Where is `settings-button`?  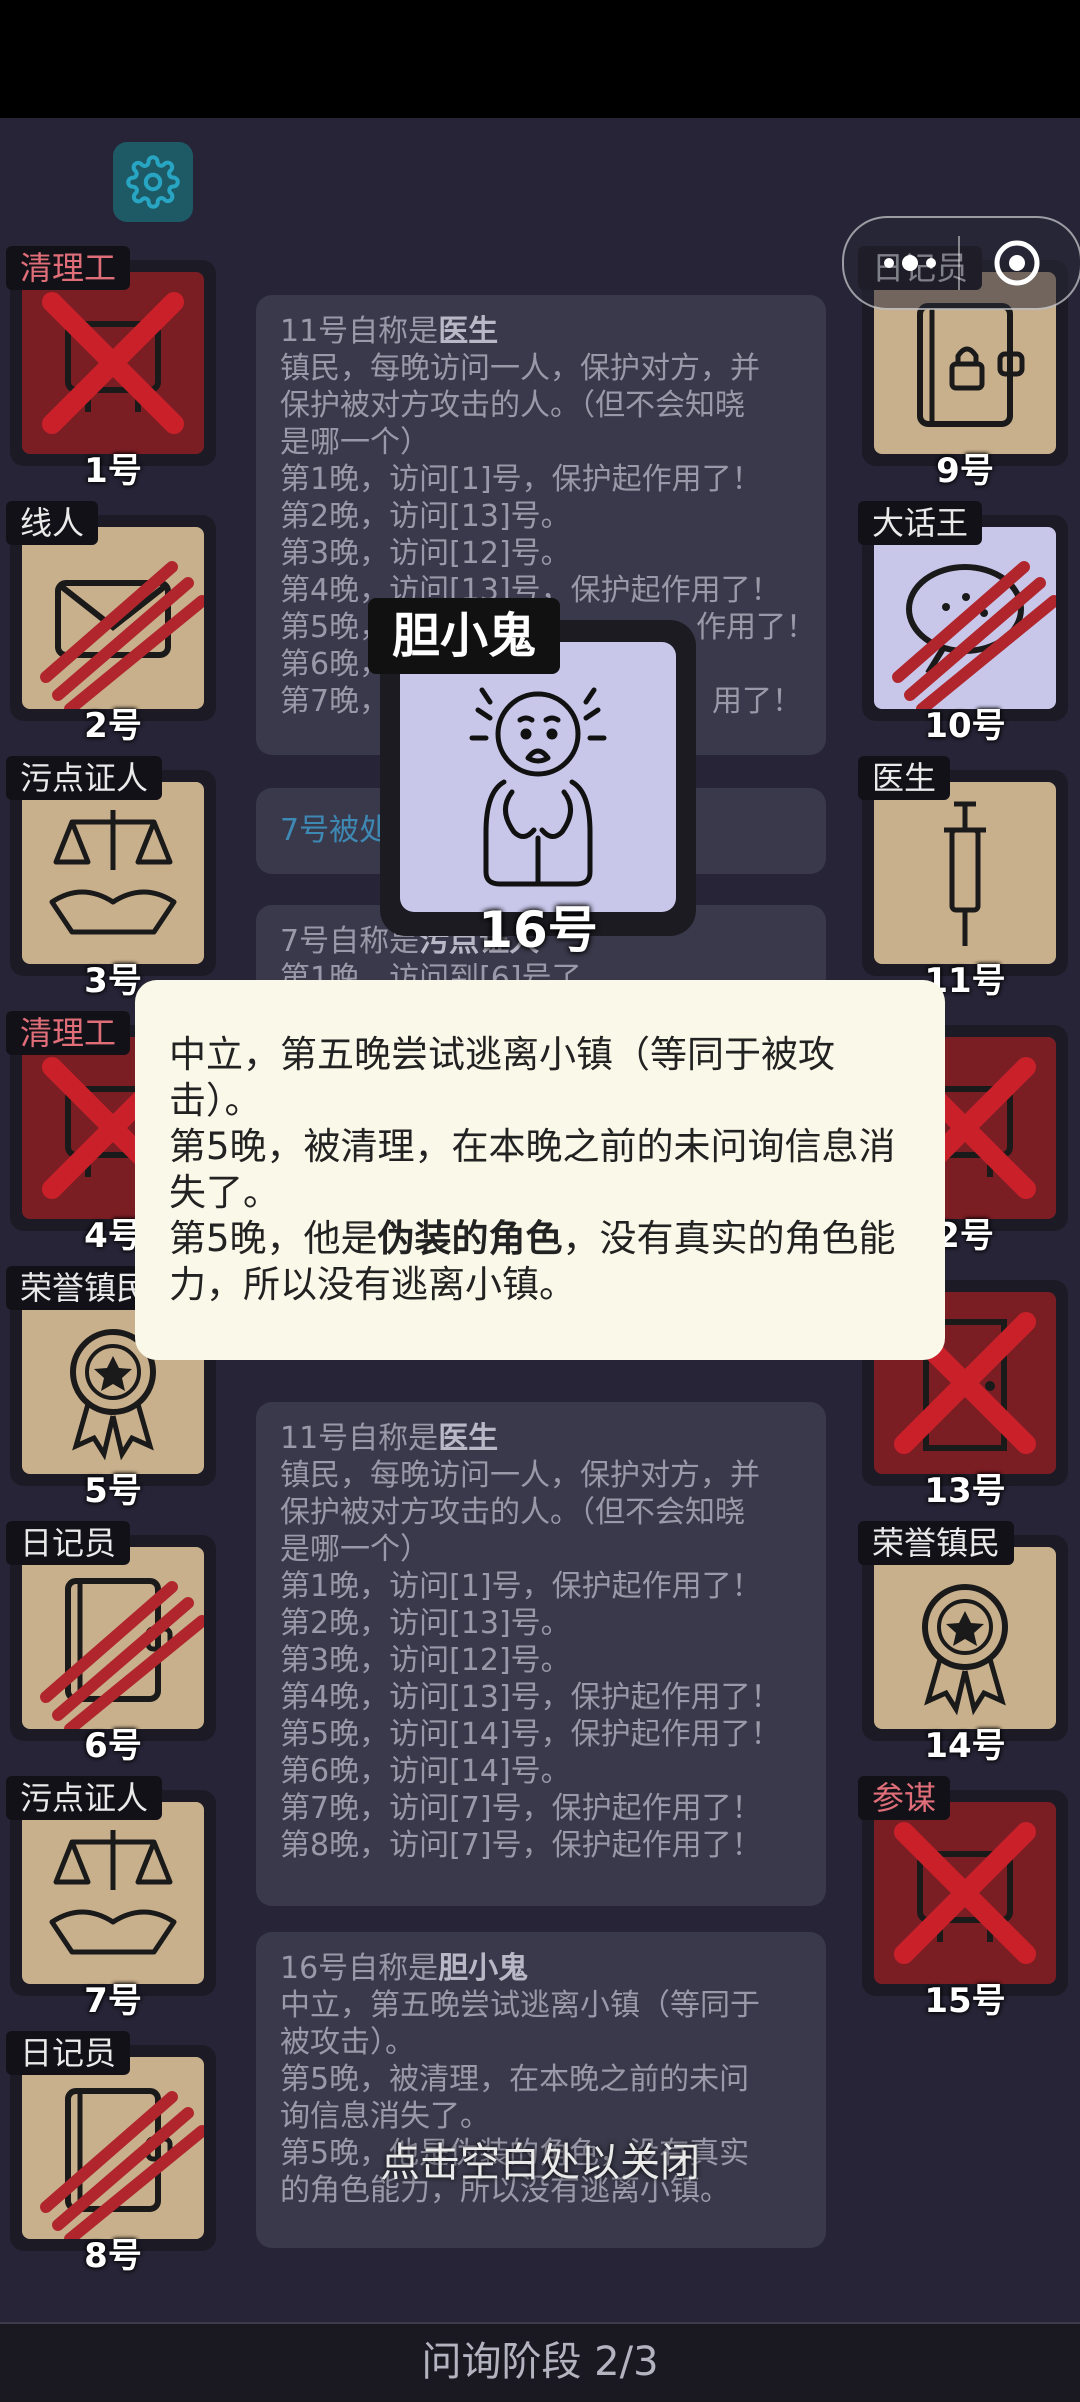
settings-button is located at coordinates (153, 182).